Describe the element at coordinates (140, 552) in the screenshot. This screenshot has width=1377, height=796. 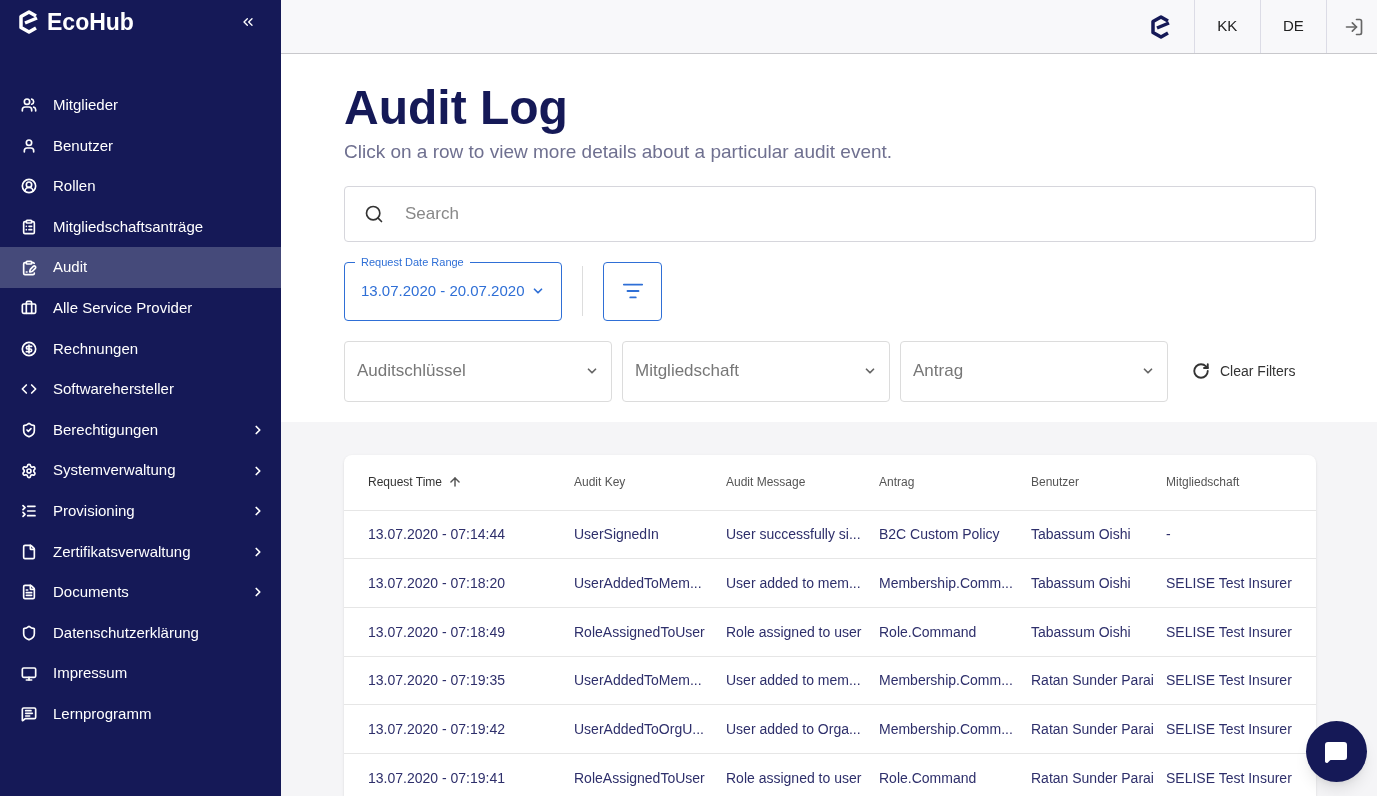
I see `nav-item: Zertifikatsverwaltung` at that location.